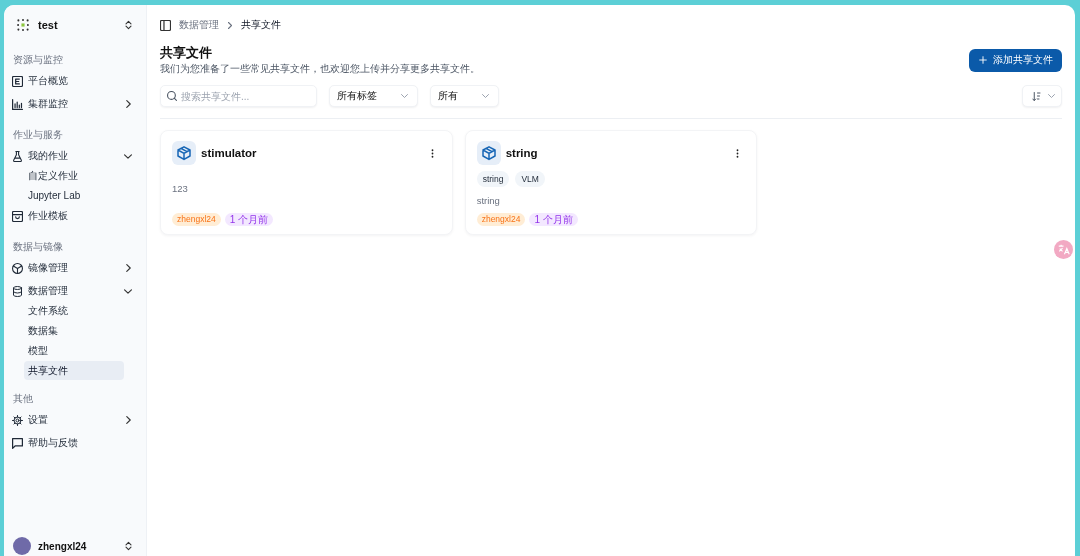 The image size is (1080, 556). What do you see at coordinates (75, 81) in the screenshot?
I see `nav-item: 平台概览` at bounding box center [75, 81].